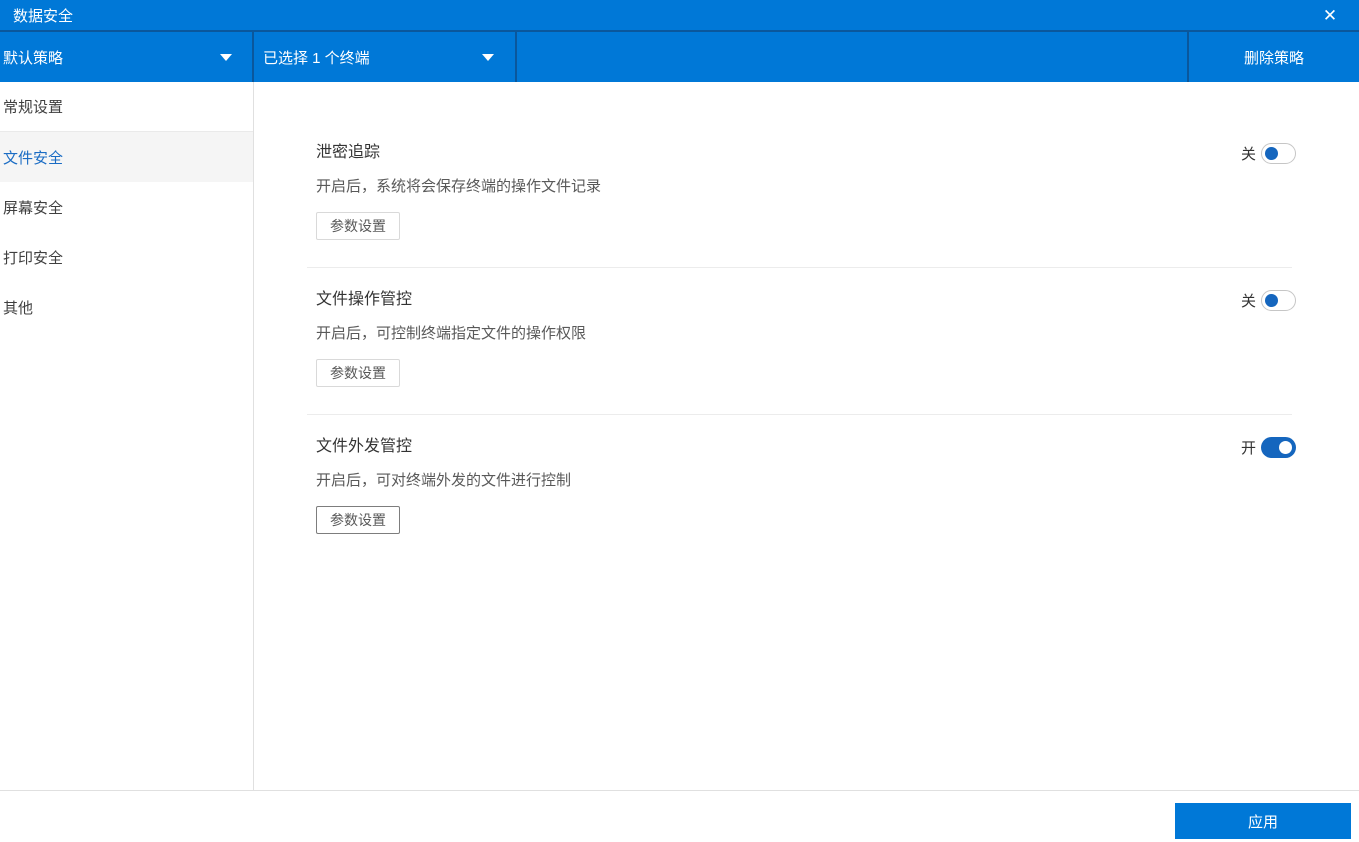  What do you see at coordinates (126, 307) in the screenshot?
I see `sidebar-item-other: 其他` at bounding box center [126, 307].